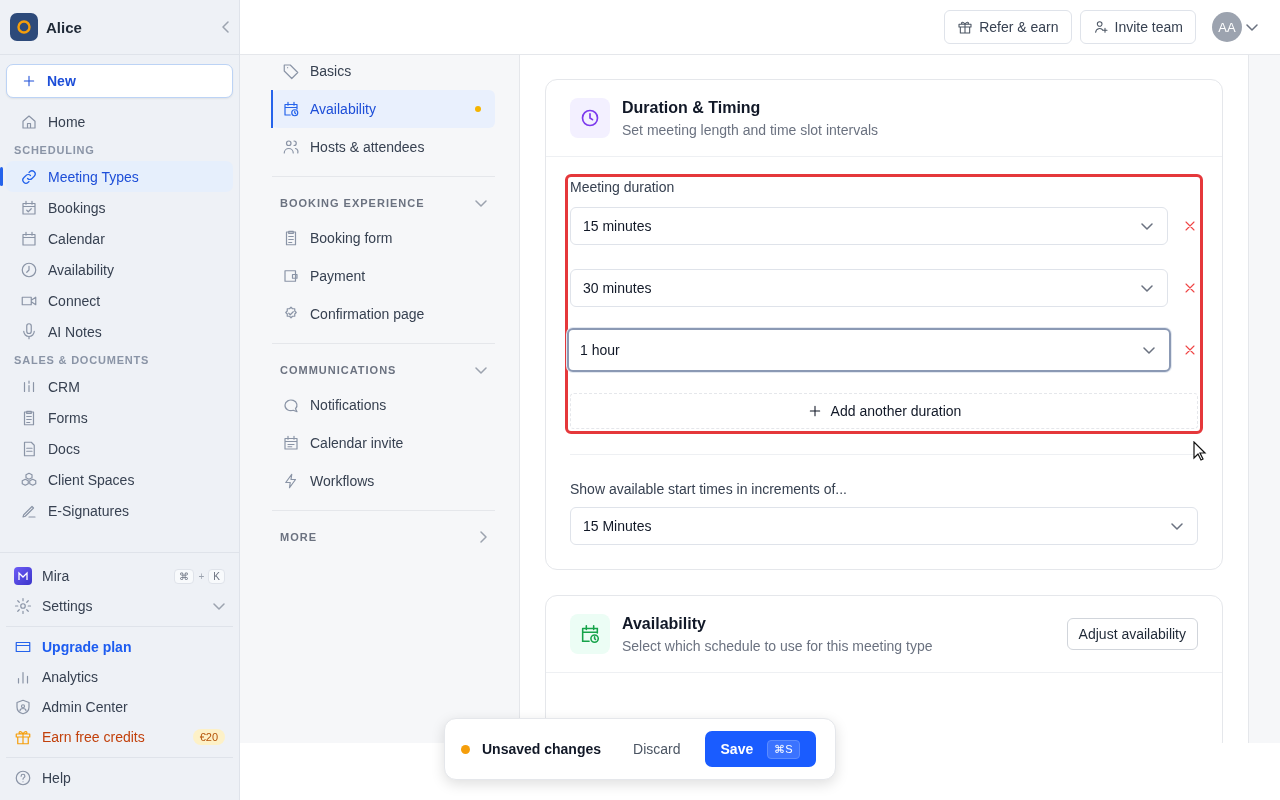 The image size is (1280, 800). Describe the element at coordinates (383, 443) in the screenshot. I see `subnav-item: Calendar invite` at that location.